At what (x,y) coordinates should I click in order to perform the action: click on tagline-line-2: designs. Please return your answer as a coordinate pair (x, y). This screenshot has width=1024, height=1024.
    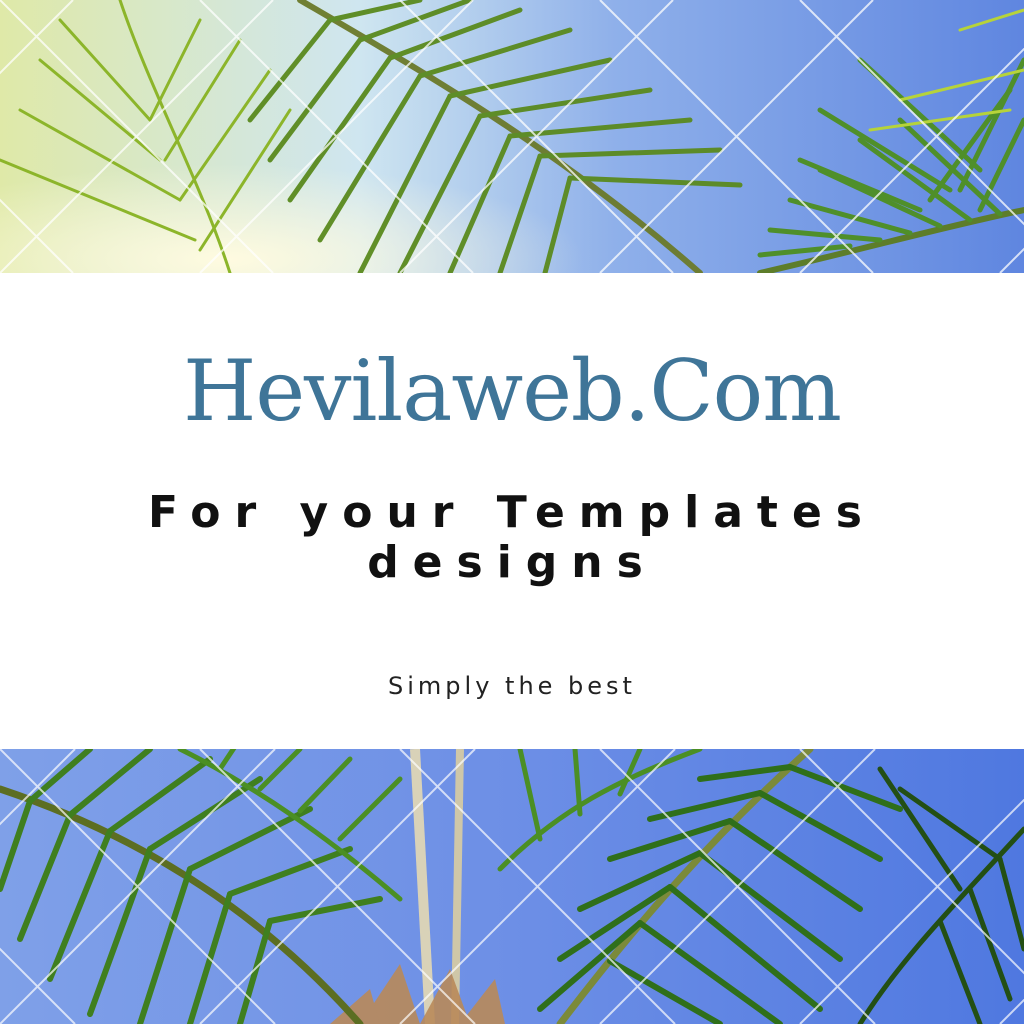
    Looking at the image, I should click on (512, 562).